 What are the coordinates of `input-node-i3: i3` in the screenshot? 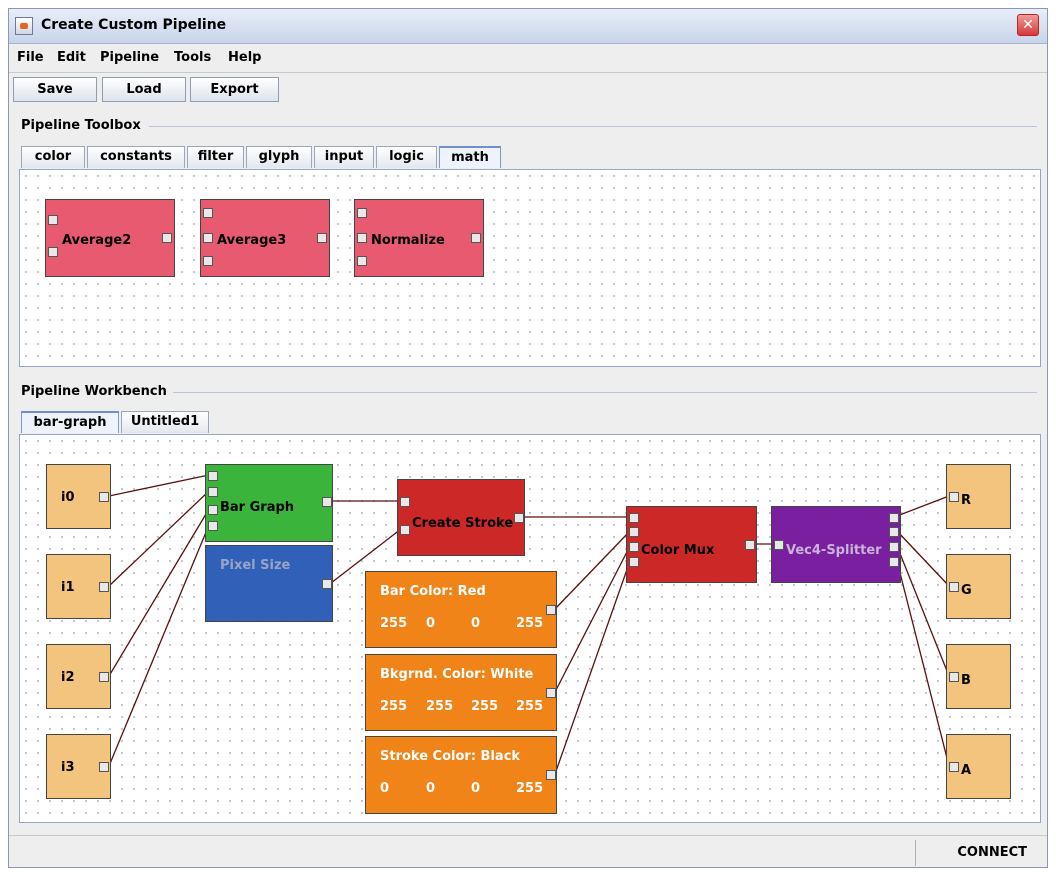 It's located at (78, 766).